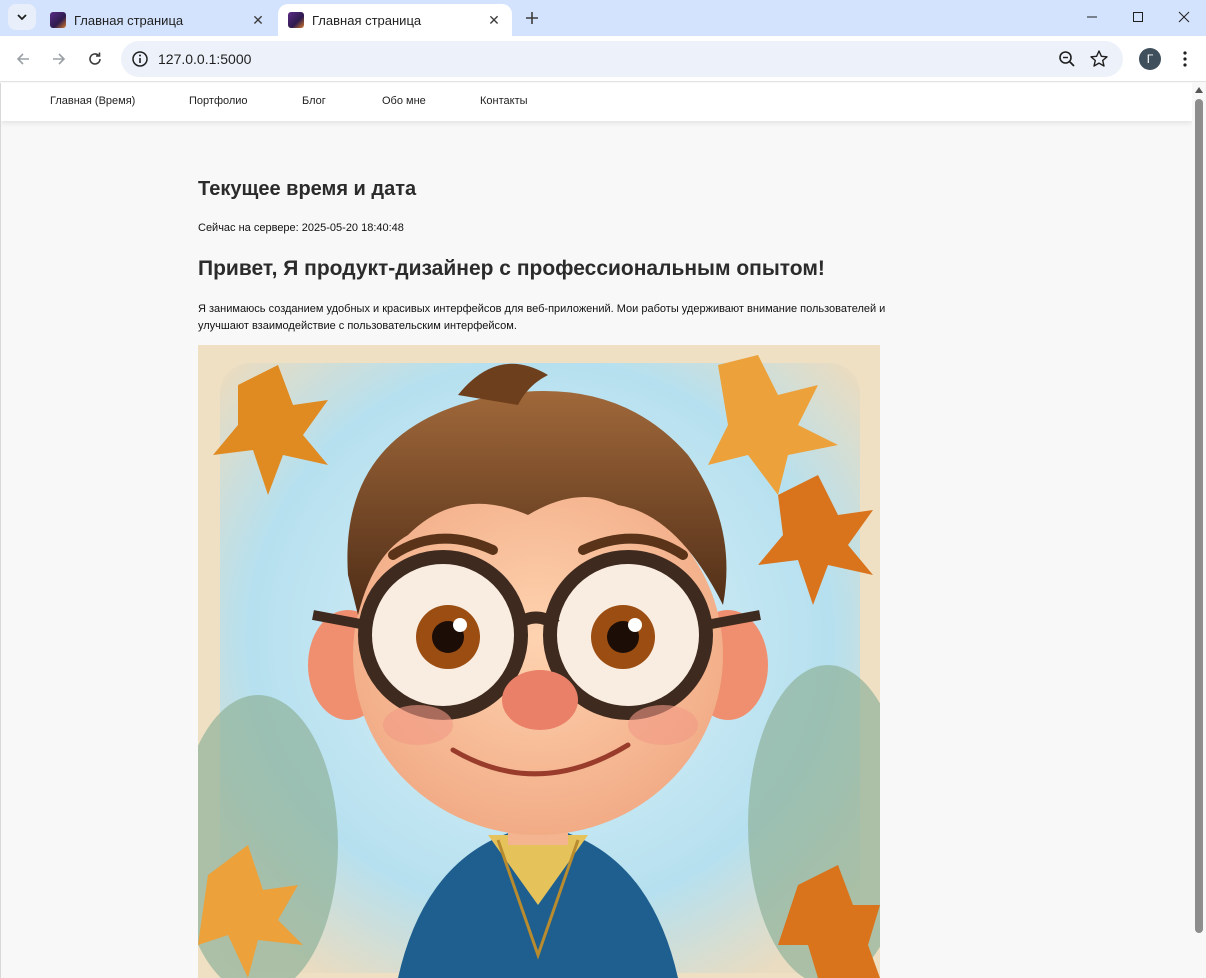 This screenshot has height=978, width=1206. Describe the element at coordinates (140, 59) in the screenshot. I see `info-icon` at that location.